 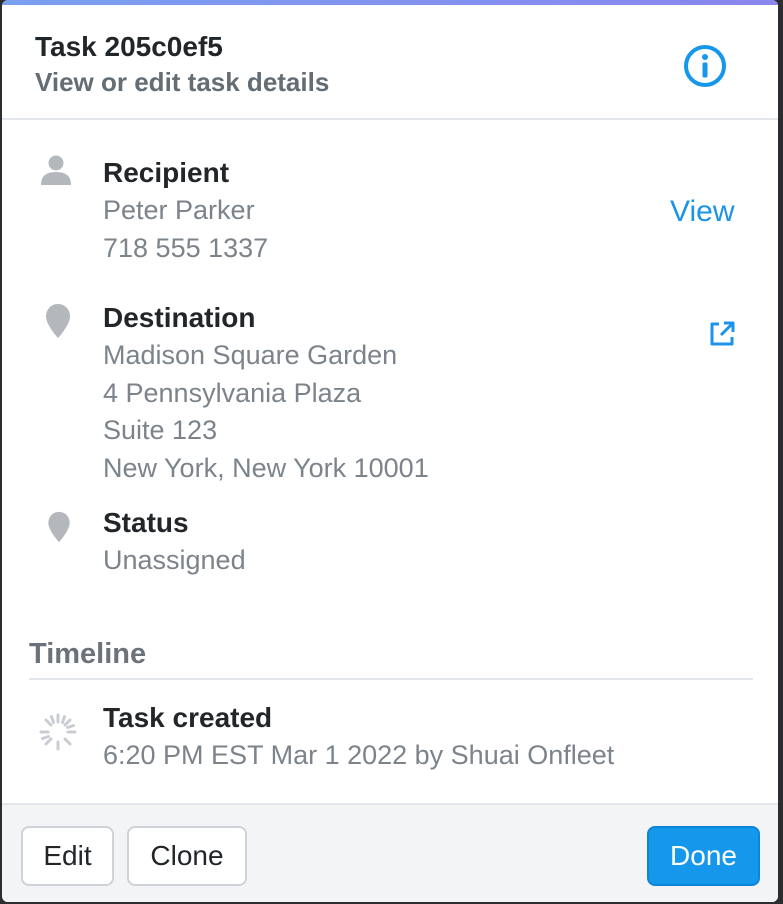 What do you see at coordinates (250, 355) in the screenshot?
I see `destination-line: Madison Square Garden` at bounding box center [250, 355].